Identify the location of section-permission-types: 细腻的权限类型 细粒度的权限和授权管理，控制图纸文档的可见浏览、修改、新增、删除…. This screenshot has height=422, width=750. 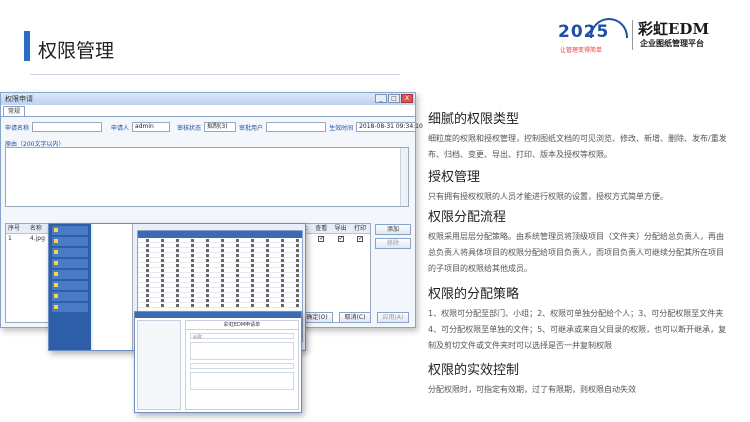
(578, 135).